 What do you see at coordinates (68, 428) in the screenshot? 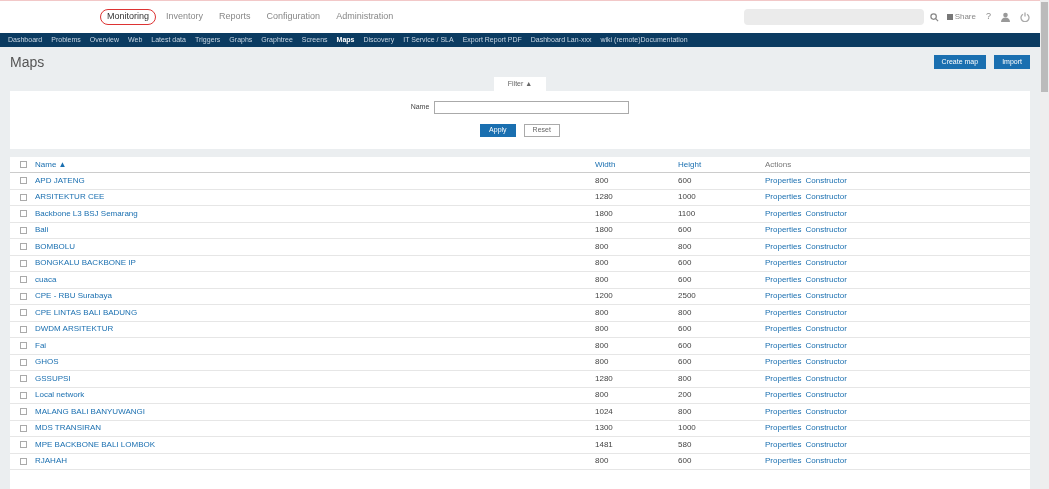
I see `map-name-link: MDS TRANSIRAN` at bounding box center [68, 428].